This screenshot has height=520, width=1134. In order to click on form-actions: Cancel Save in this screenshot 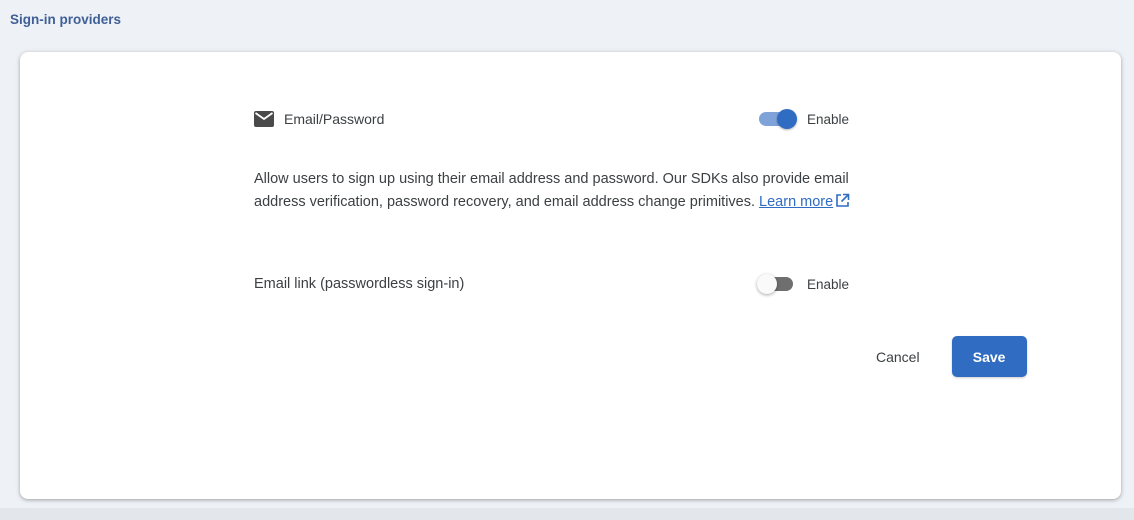, I will do `click(943, 356)`.